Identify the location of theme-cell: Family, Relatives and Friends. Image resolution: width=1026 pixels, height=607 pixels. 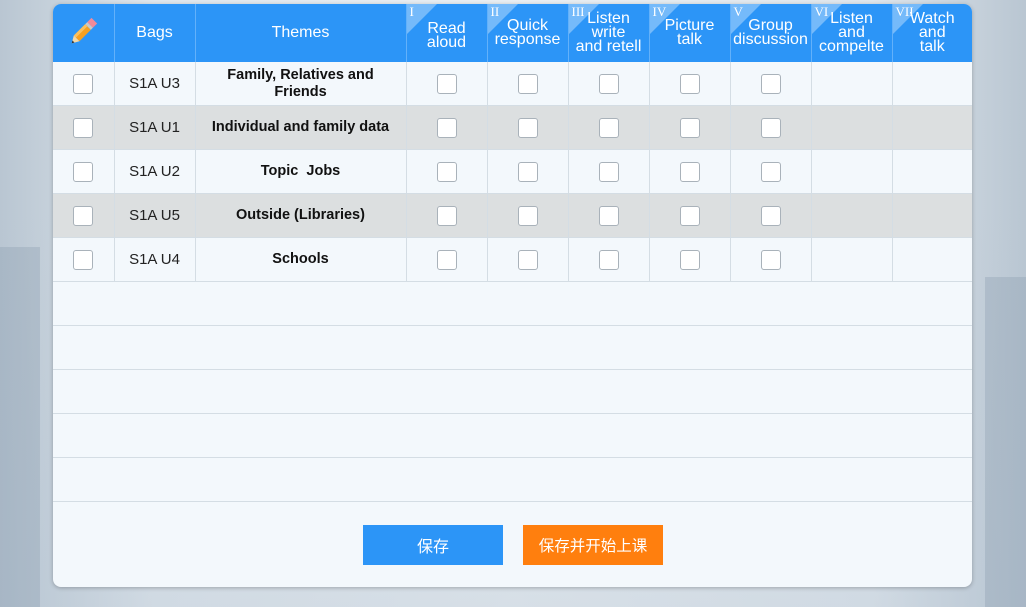
(301, 84).